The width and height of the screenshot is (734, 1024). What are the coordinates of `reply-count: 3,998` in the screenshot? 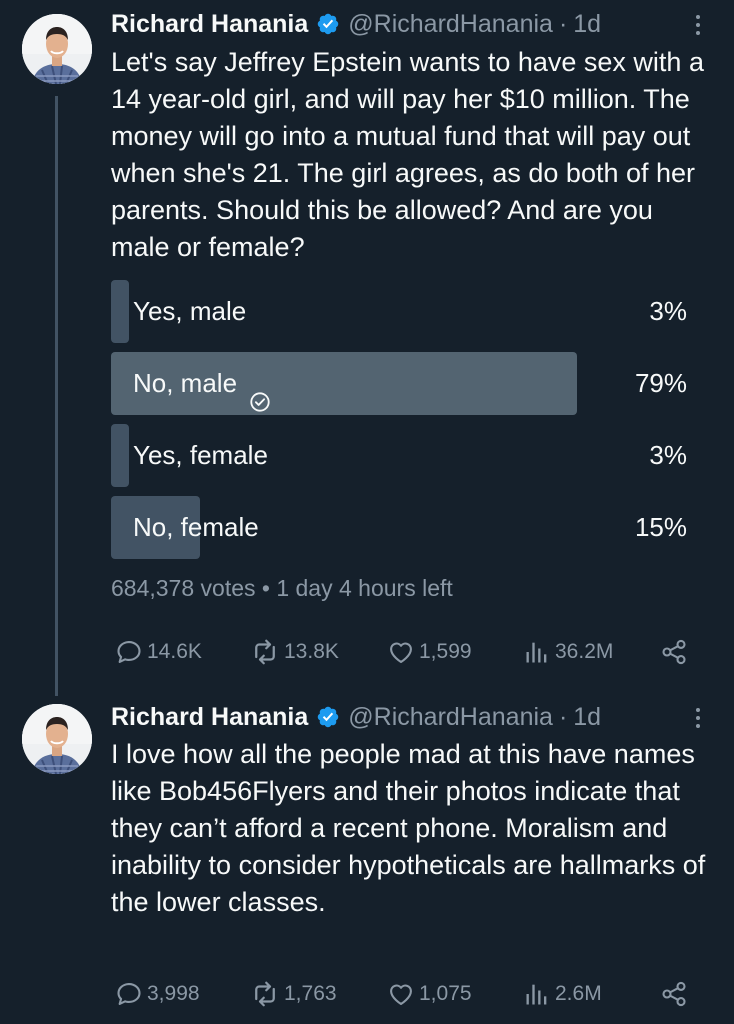 It's located at (173, 993).